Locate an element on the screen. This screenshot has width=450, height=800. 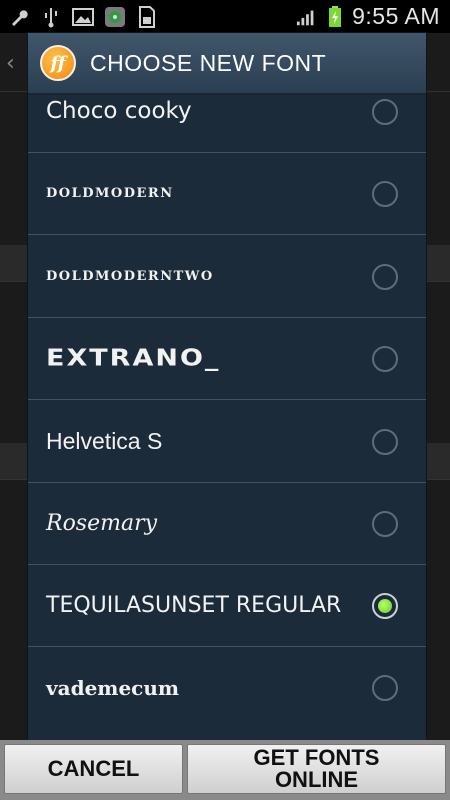
image-icon is located at coordinates (83, 17).